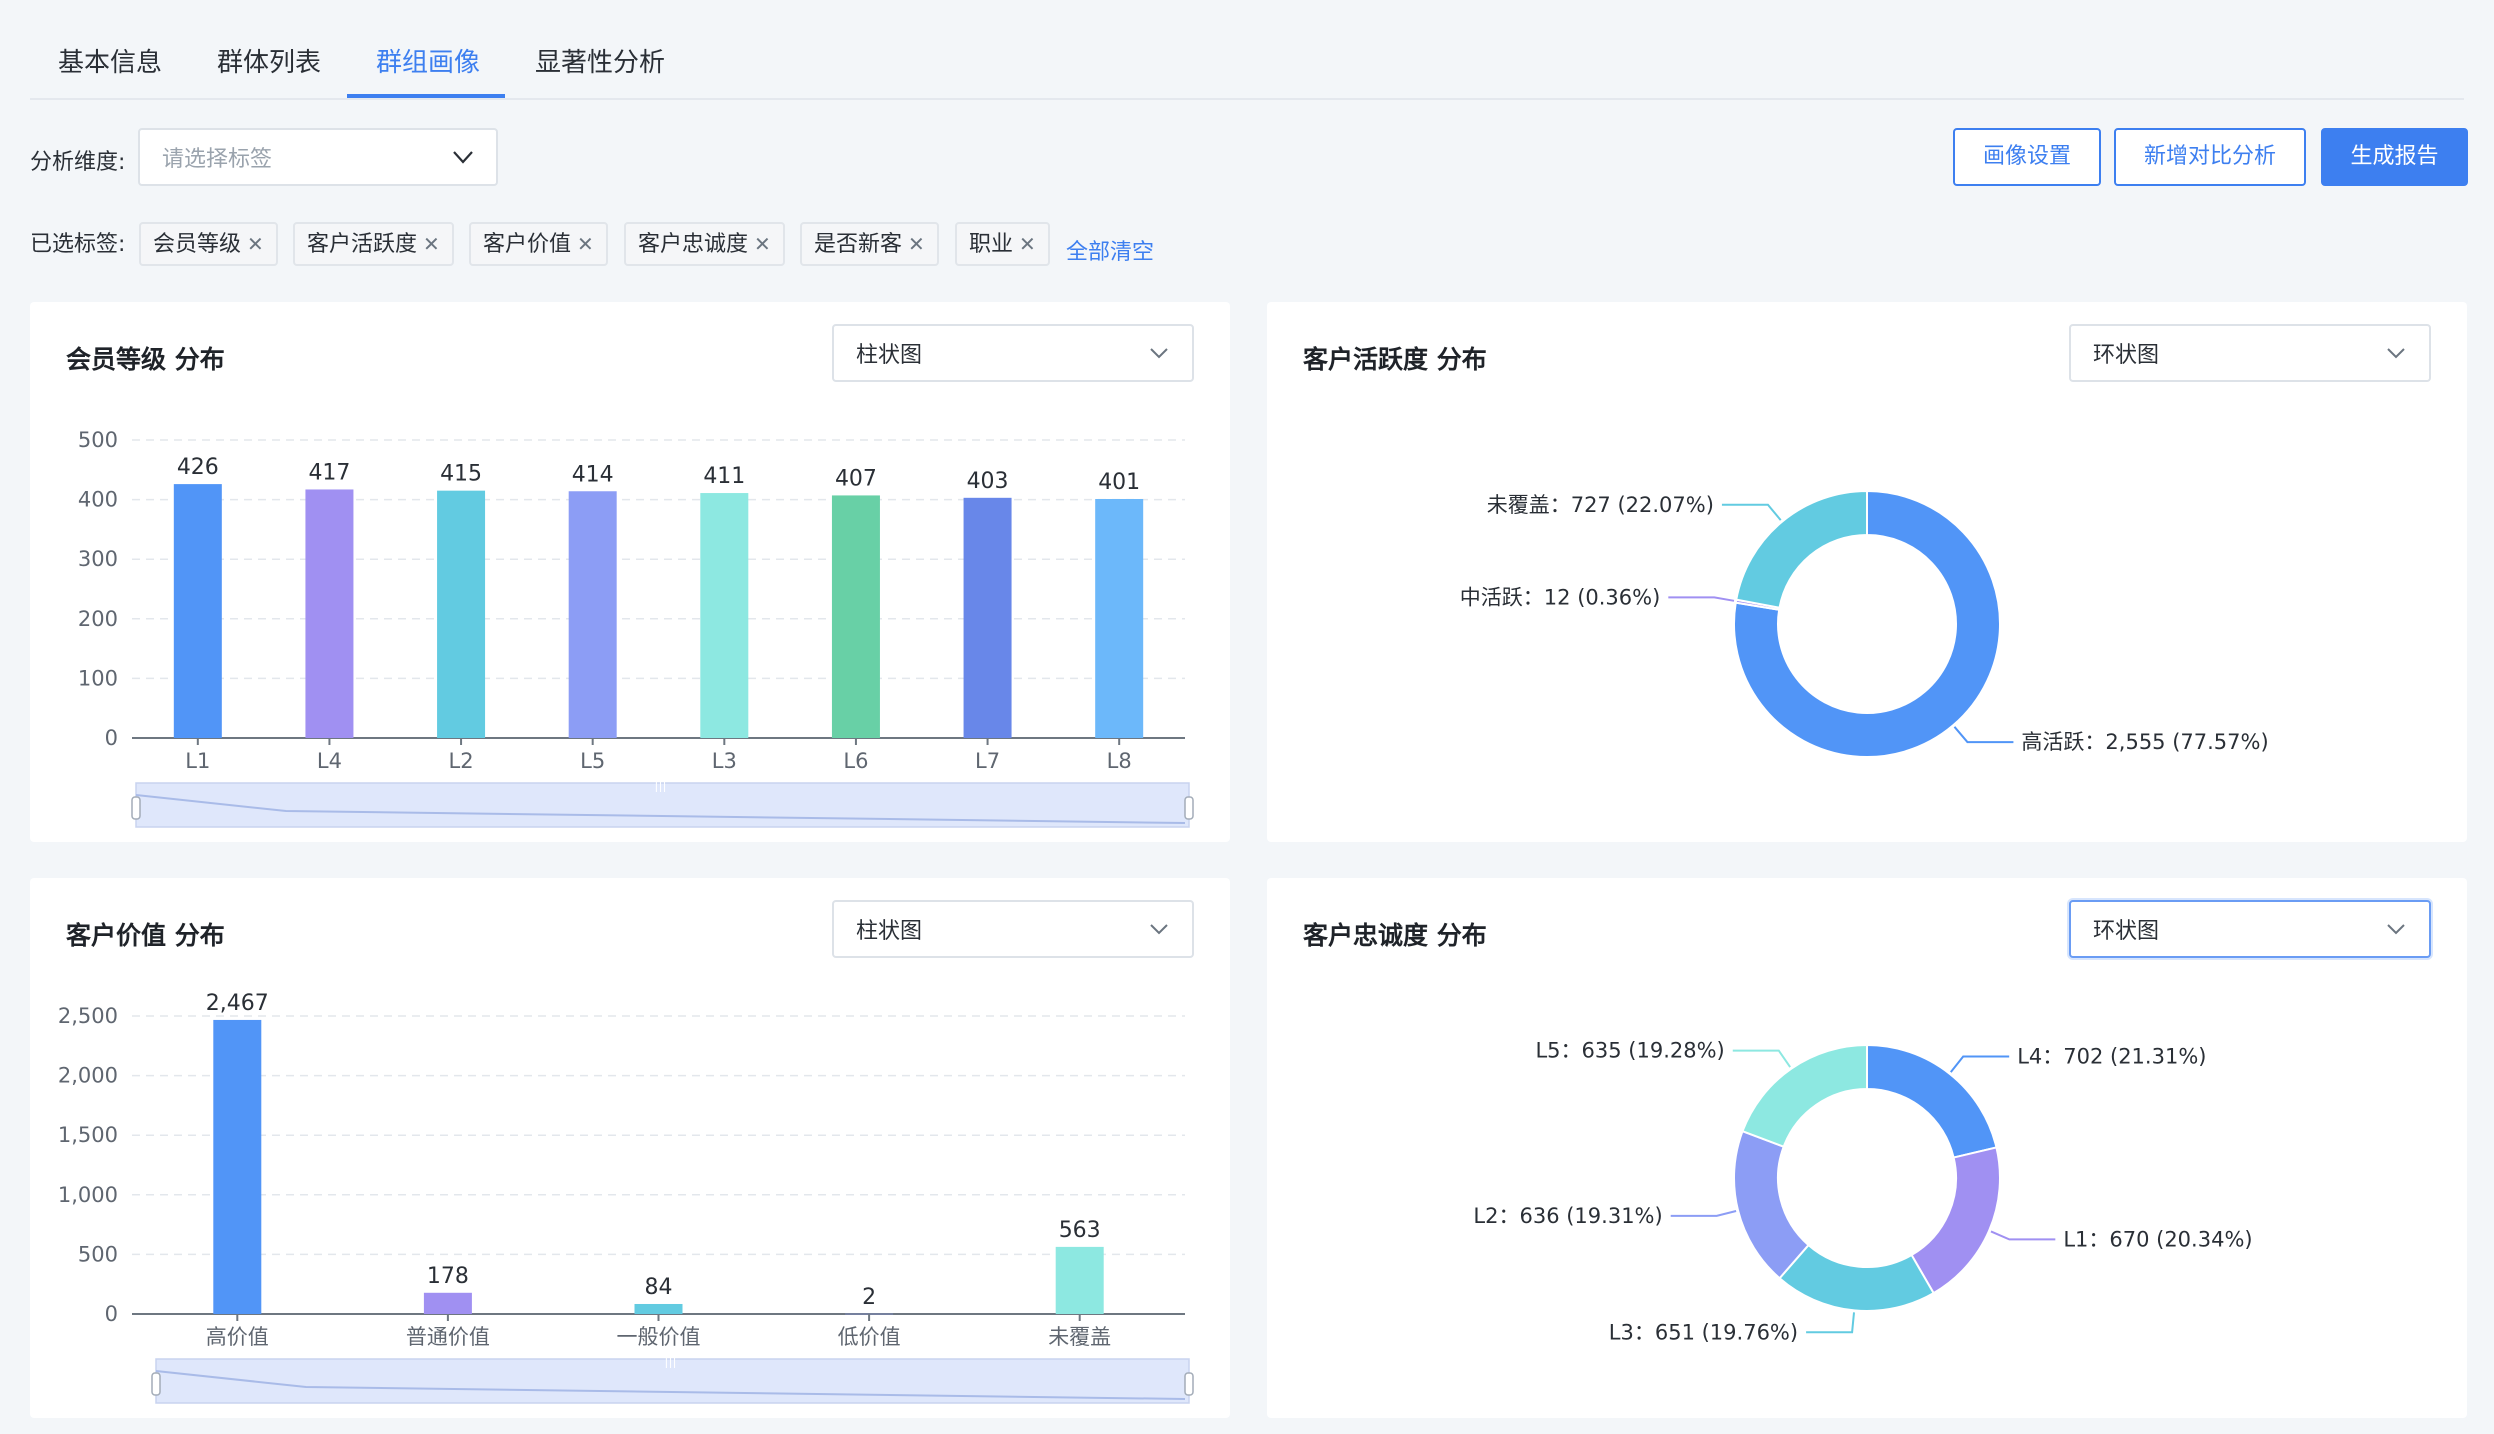 The width and height of the screenshot is (2494, 1434). What do you see at coordinates (600, 60) in the screenshot?
I see `tab-significance-analysis: 显著性分析` at bounding box center [600, 60].